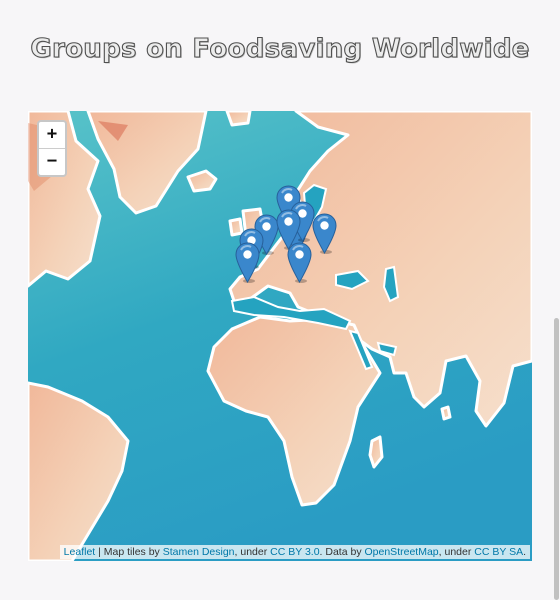 The image size is (560, 600). Describe the element at coordinates (52, 161) in the screenshot. I see `zoom-out-button: −` at that location.